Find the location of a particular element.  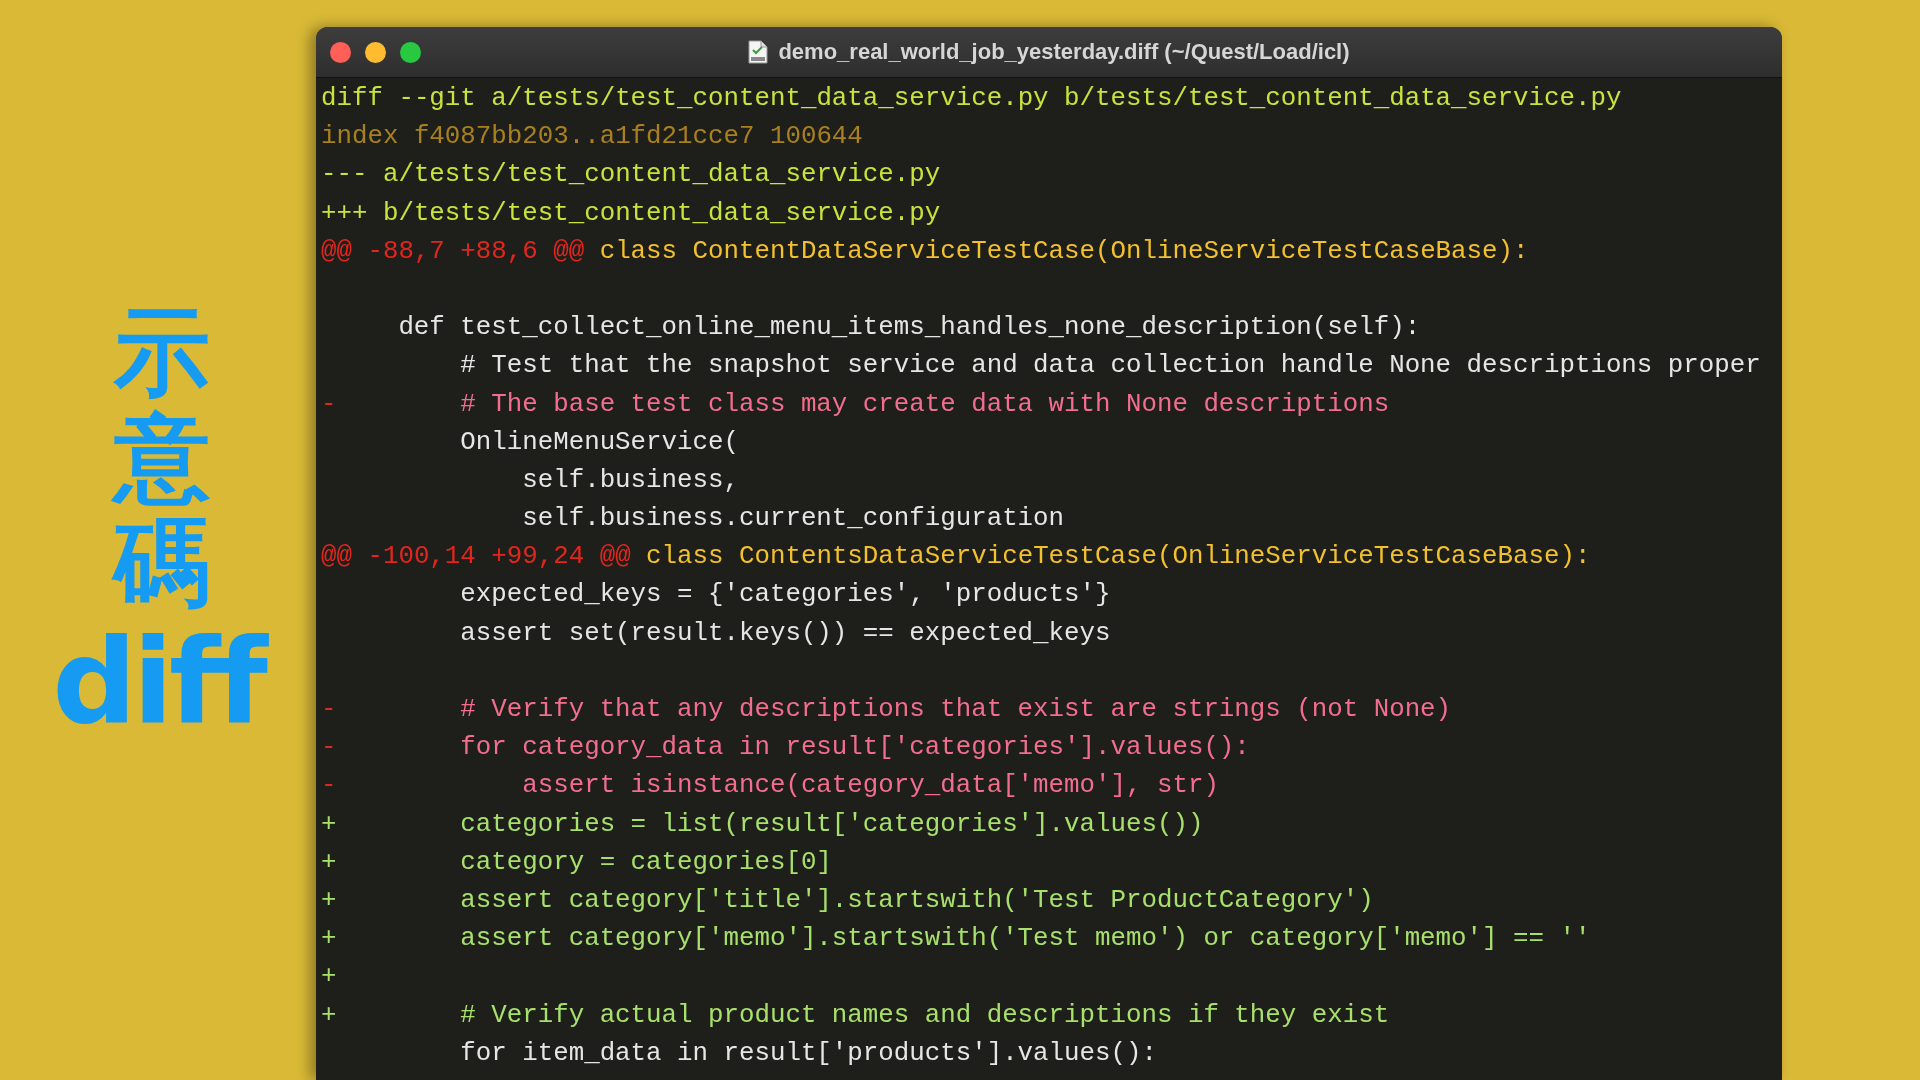

code-line: OnlineMenuService( is located at coordinates (599, 442).